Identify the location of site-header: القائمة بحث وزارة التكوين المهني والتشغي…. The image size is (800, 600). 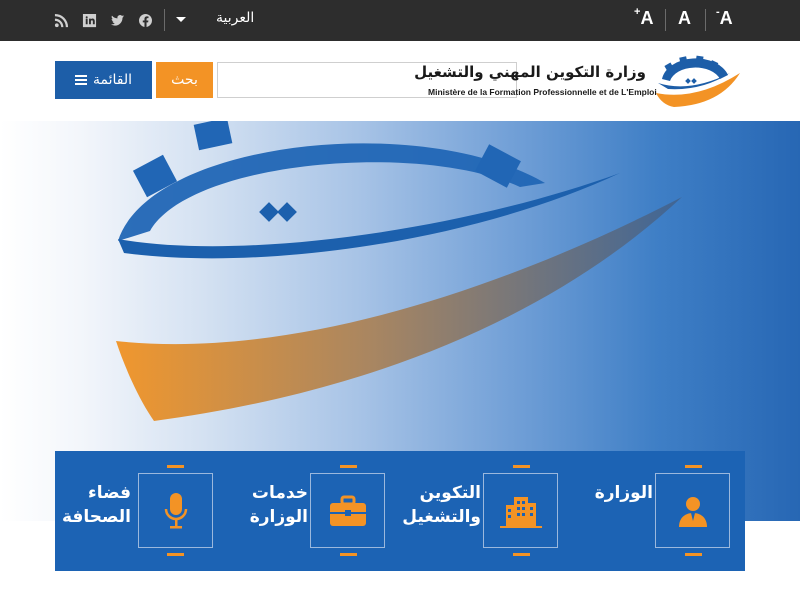
(400, 81).